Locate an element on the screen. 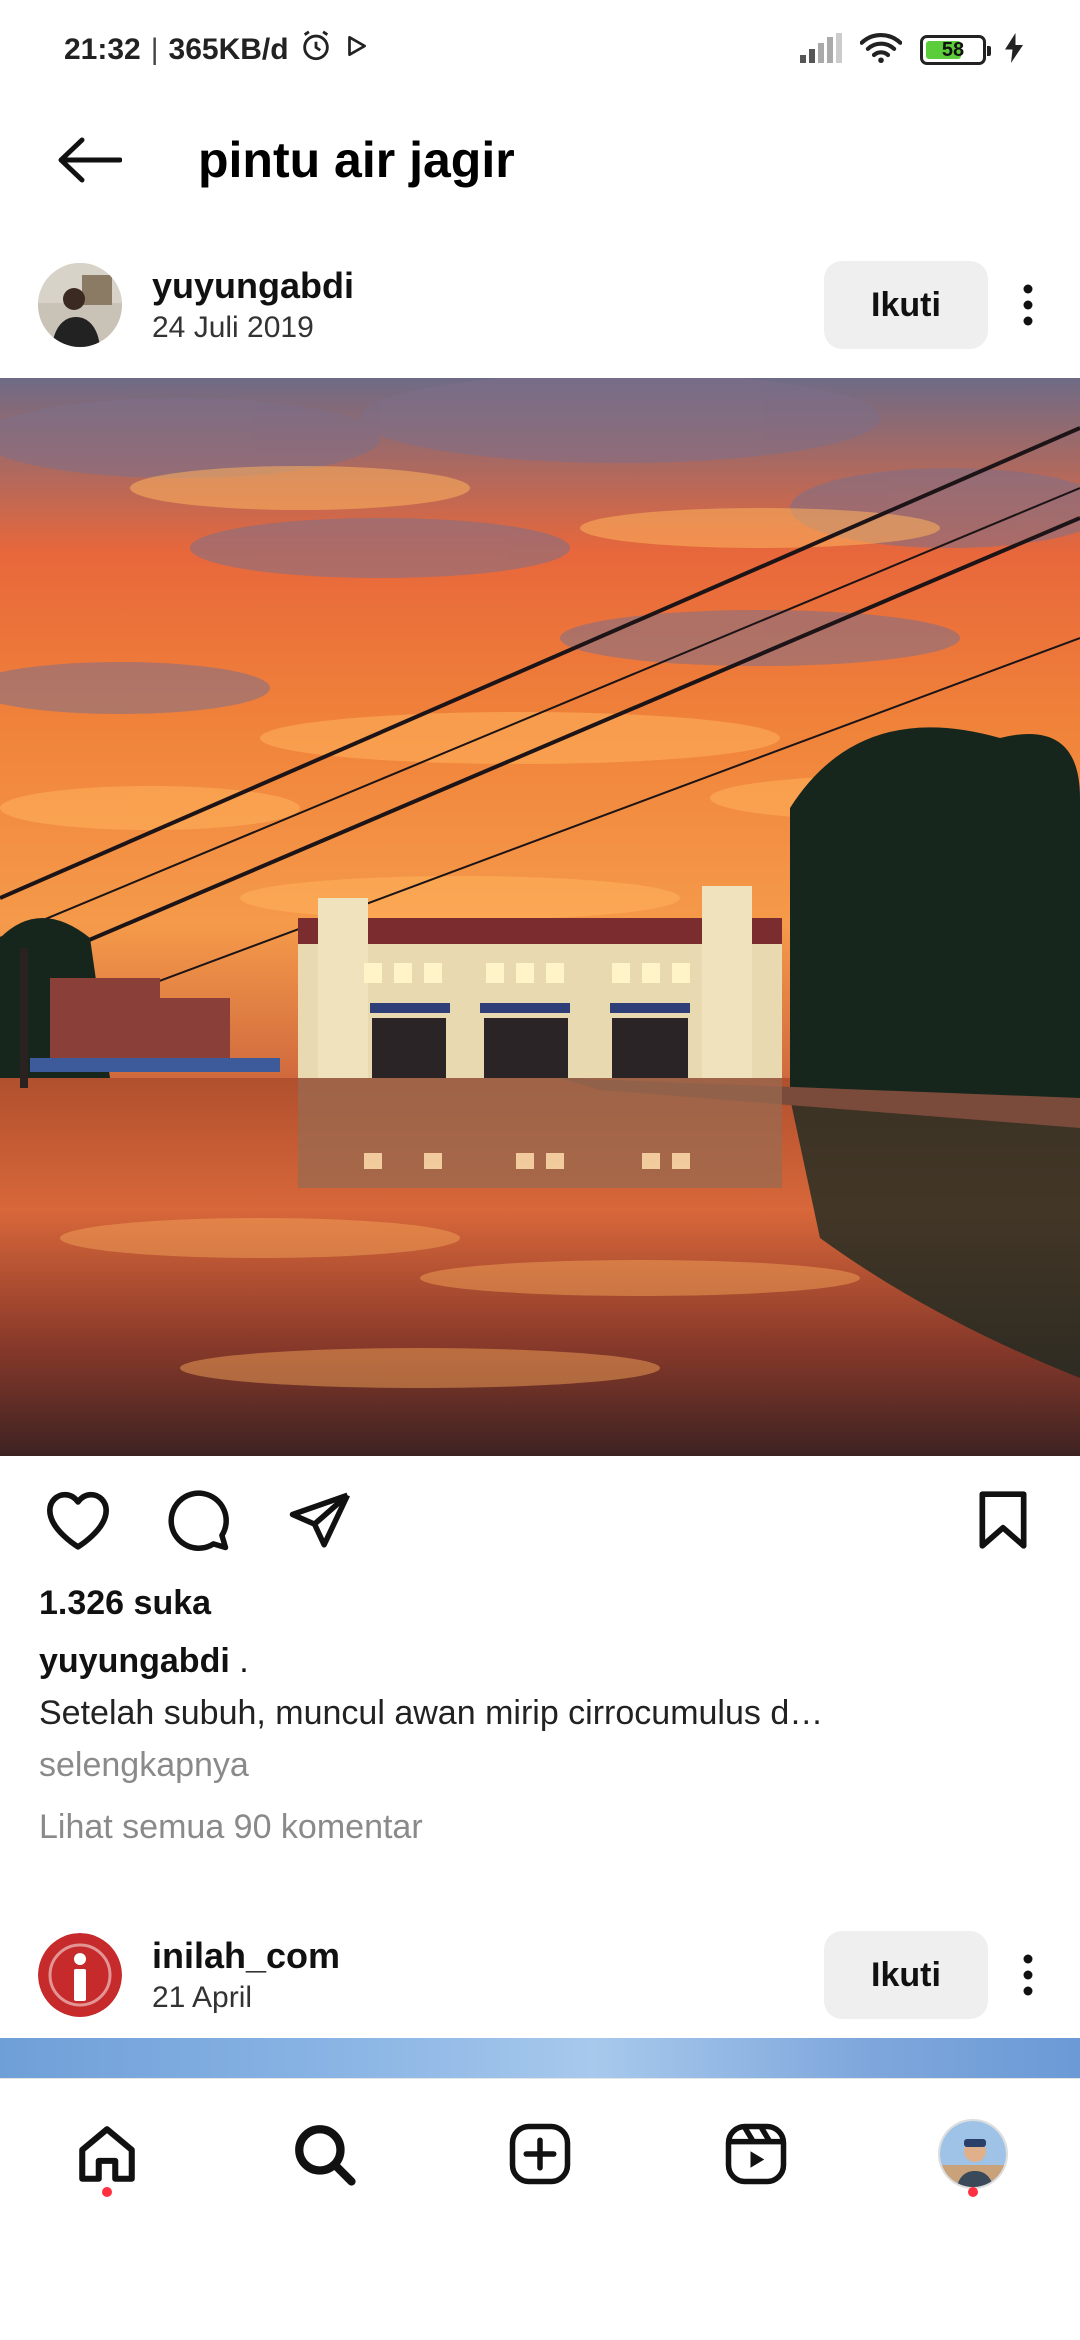 This screenshot has height=2340, width=1080. play-icon is located at coordinates (356, 50).